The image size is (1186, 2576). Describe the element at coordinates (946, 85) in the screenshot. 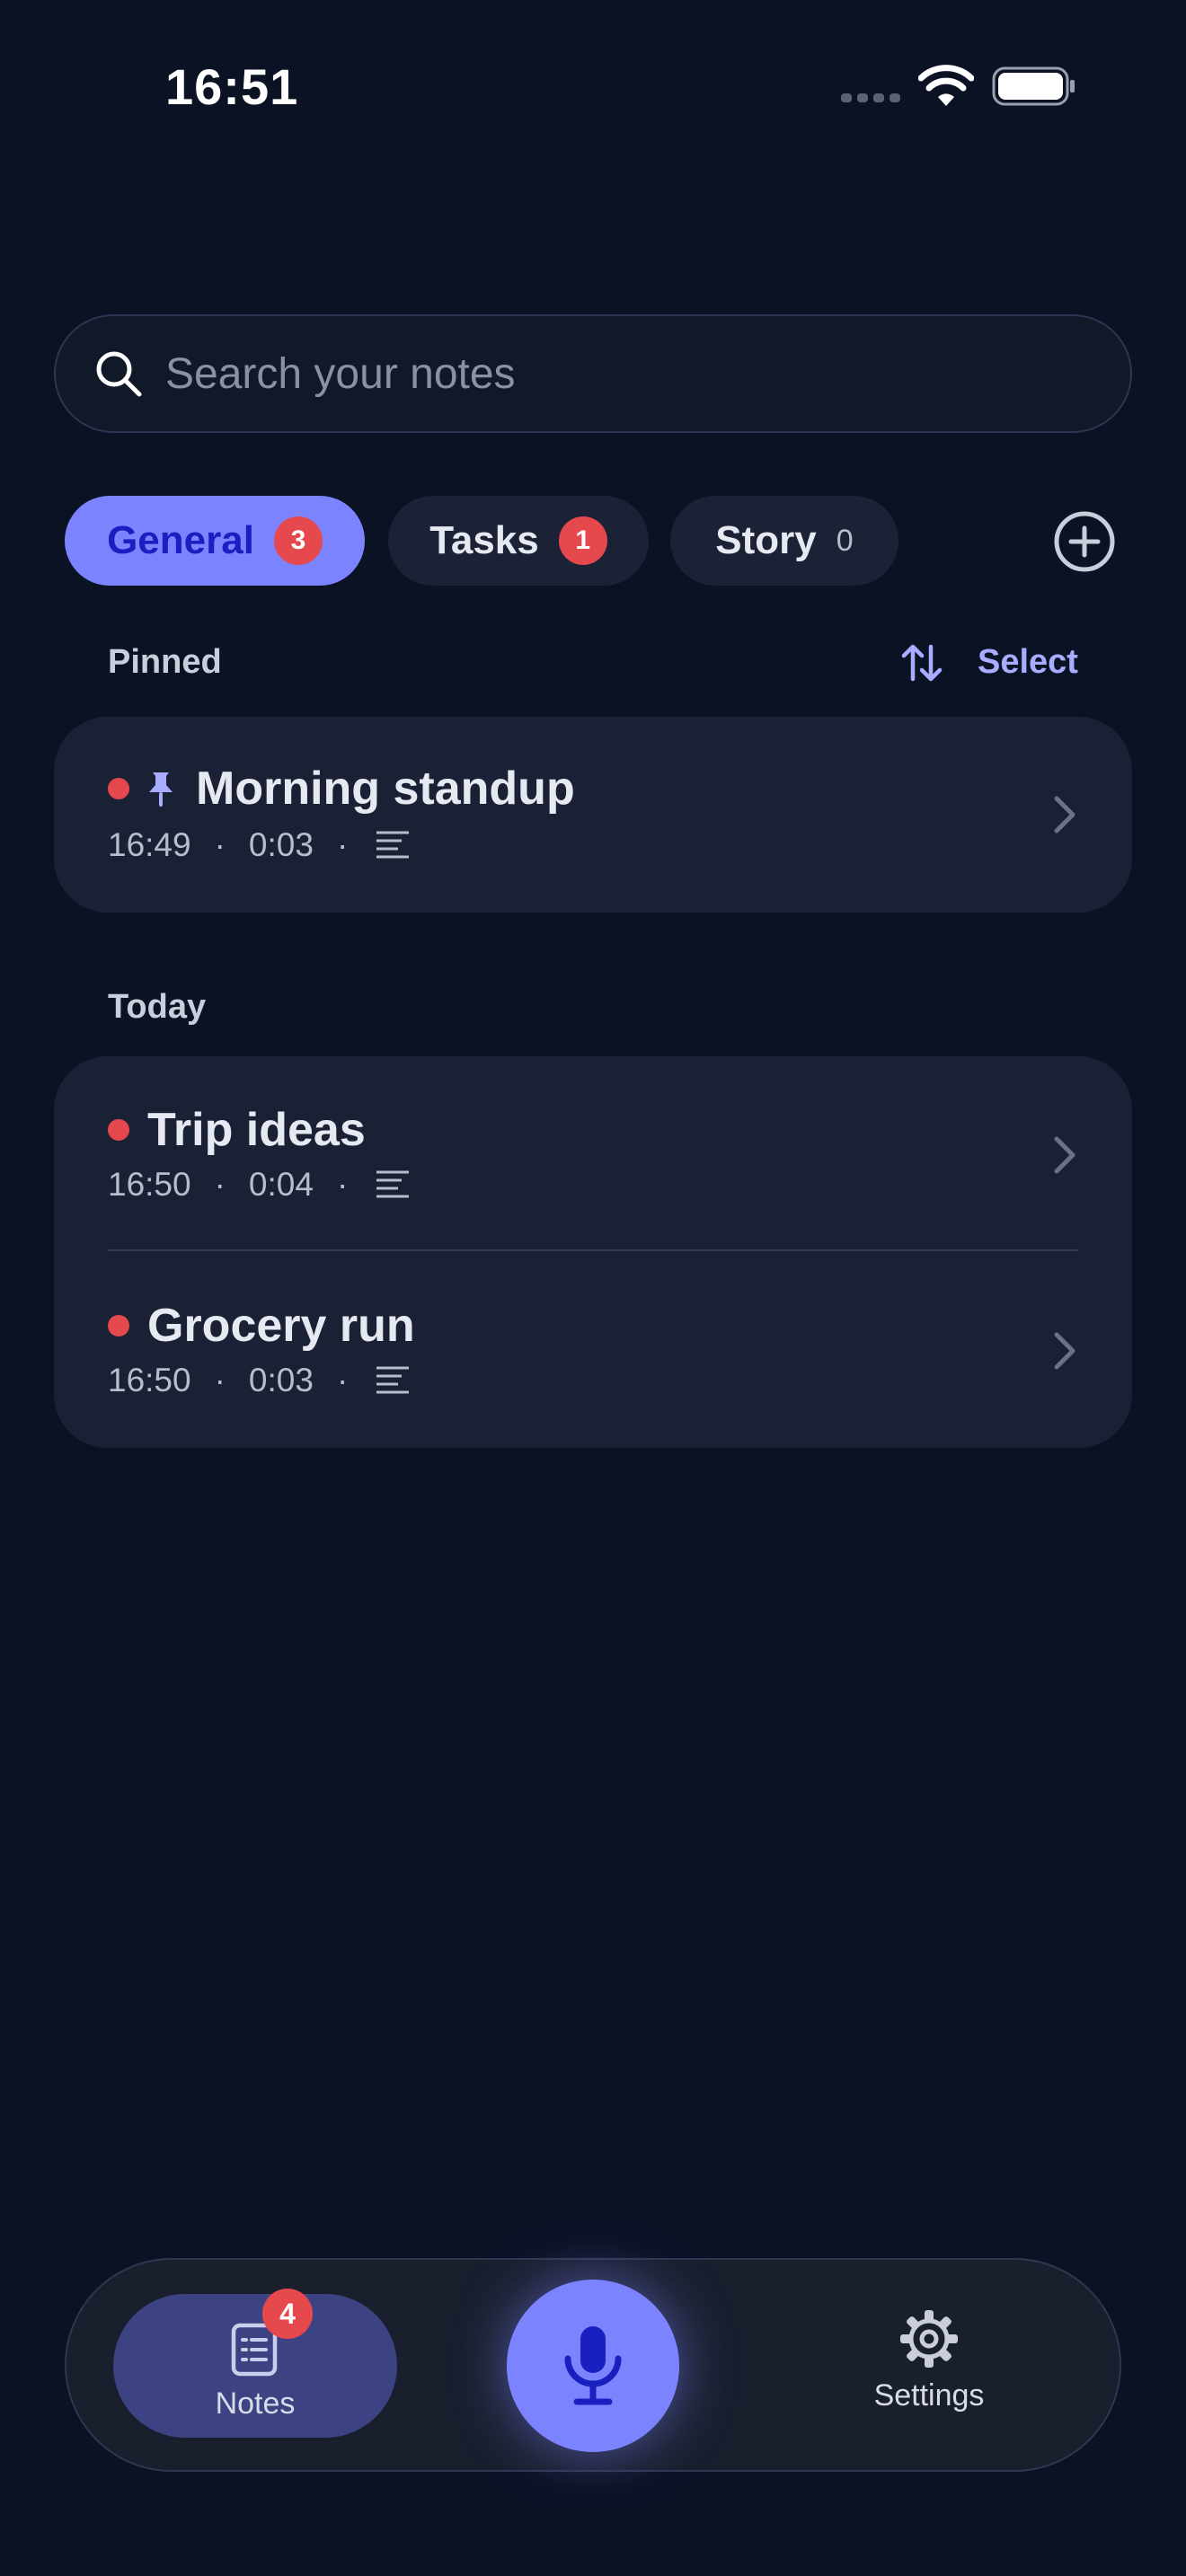

I see `wifi-icon` at that location.